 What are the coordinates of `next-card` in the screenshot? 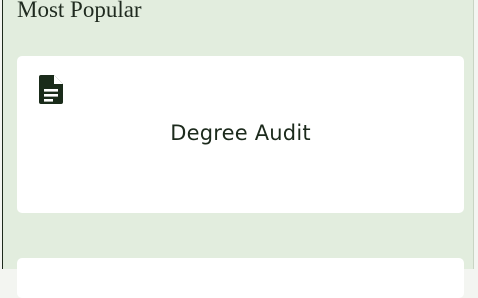 It's located at (240, 278).